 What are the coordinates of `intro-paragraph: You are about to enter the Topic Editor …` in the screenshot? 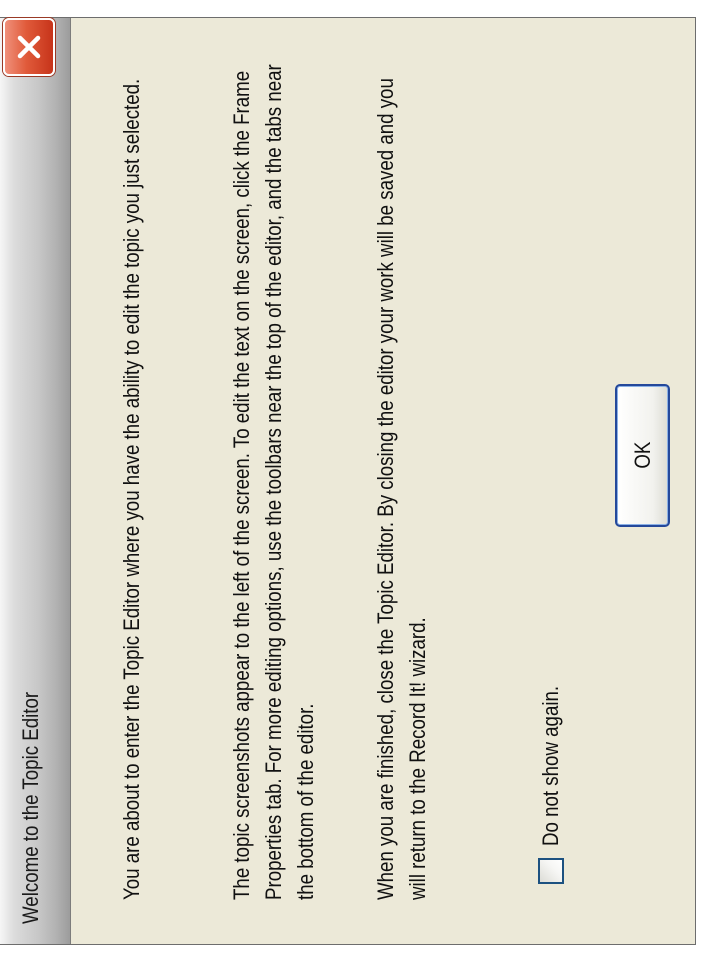 It's located at (131, 489).